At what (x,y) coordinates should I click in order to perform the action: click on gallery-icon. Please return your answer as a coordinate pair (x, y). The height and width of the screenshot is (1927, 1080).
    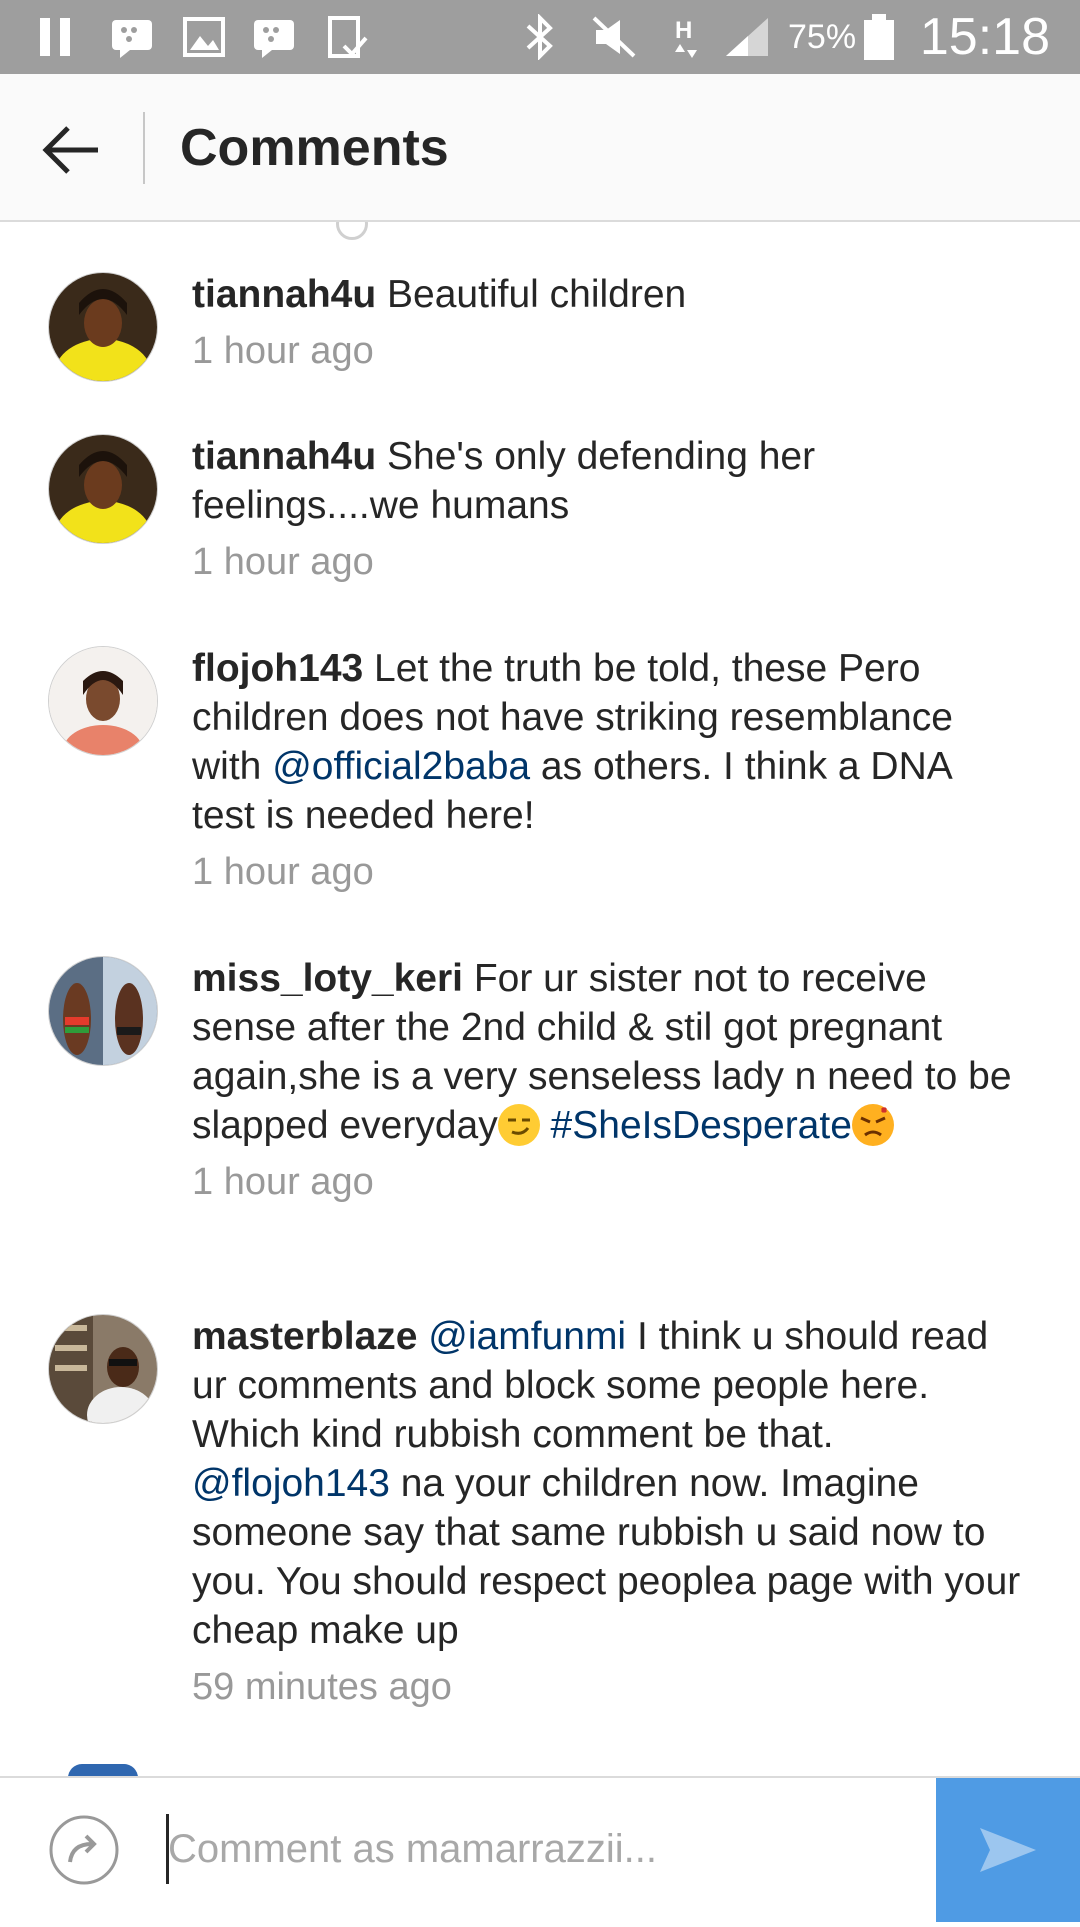
    Looking at the image, I should click on (204, 37).